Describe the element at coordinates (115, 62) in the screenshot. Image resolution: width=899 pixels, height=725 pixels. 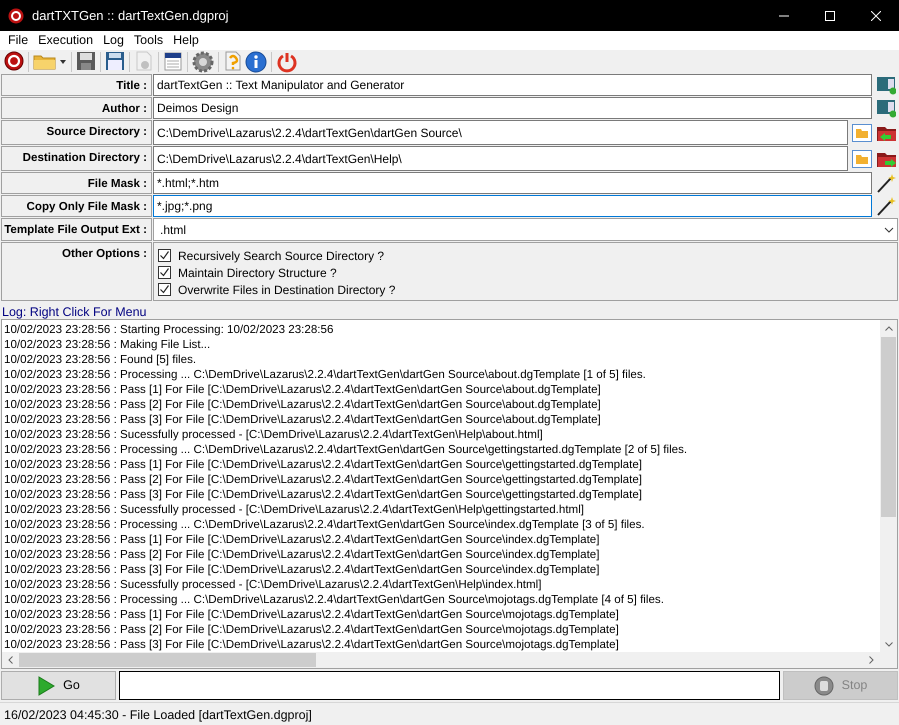
I see `save-as-button` at that location.